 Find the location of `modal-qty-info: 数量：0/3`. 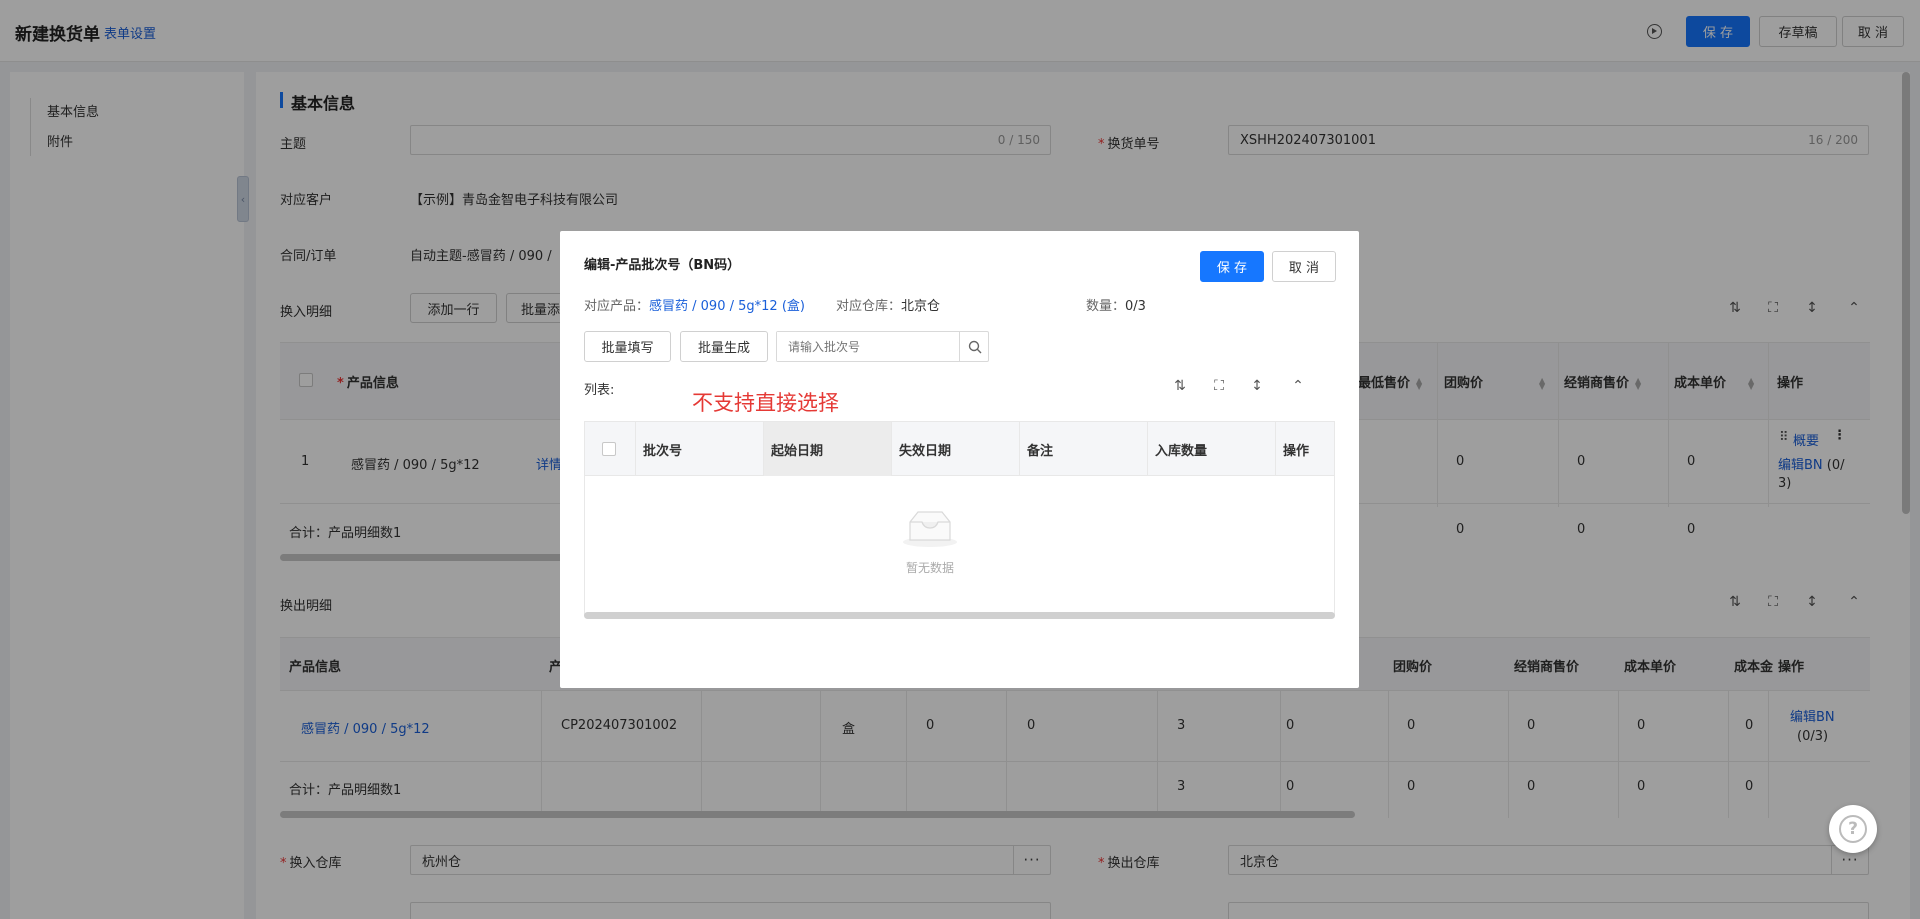

modal-qty-info: 数量：0/3 is located at coordinates (1116, 306).